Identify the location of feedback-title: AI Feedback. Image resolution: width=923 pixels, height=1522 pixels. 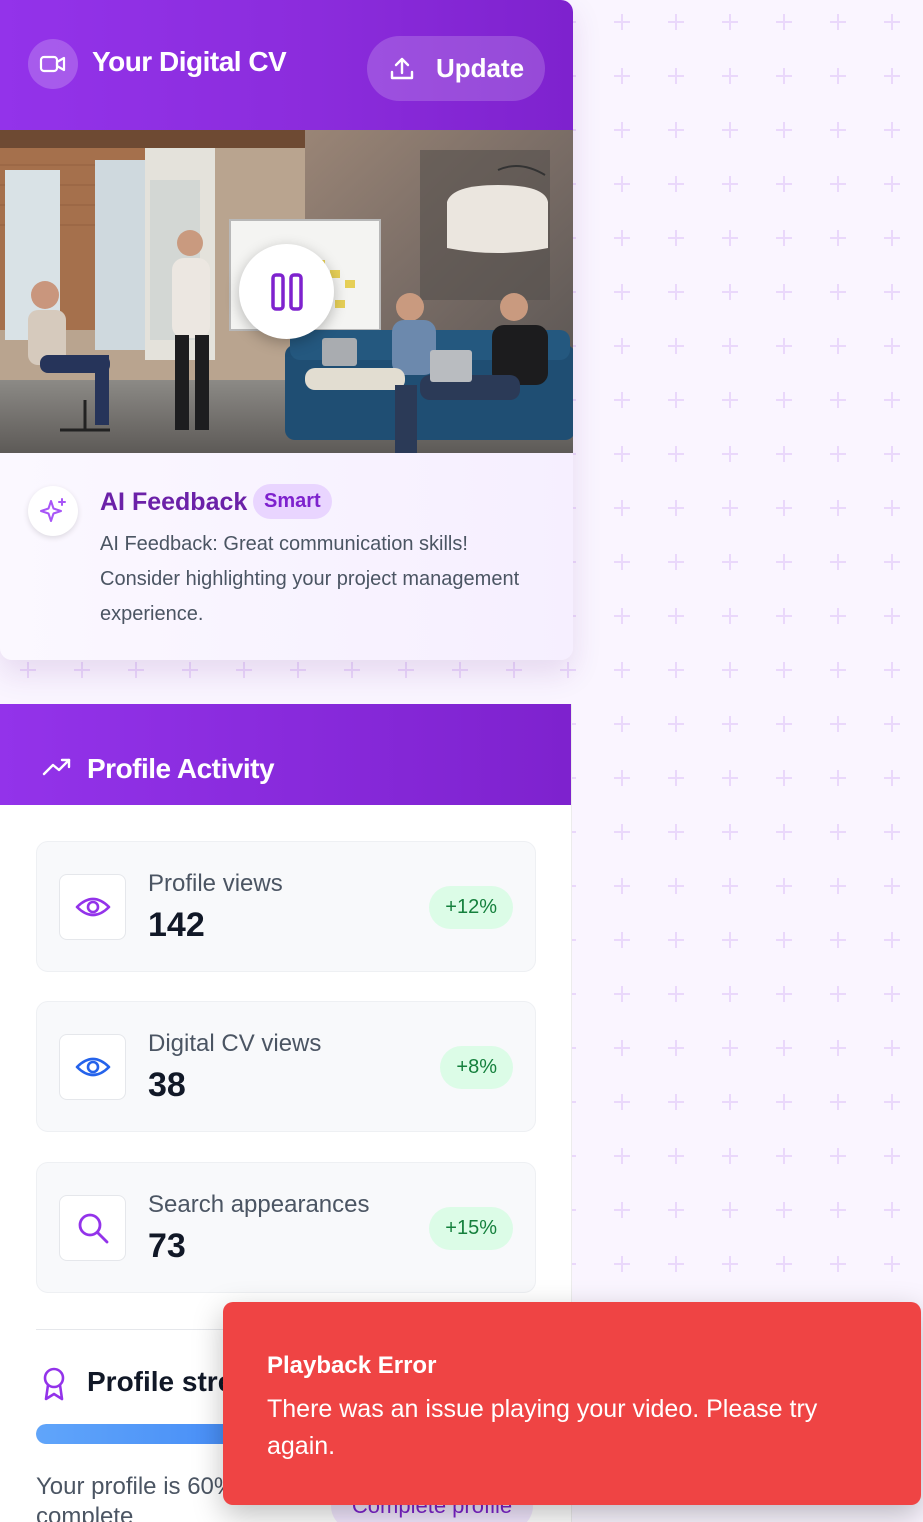
(174, 502).